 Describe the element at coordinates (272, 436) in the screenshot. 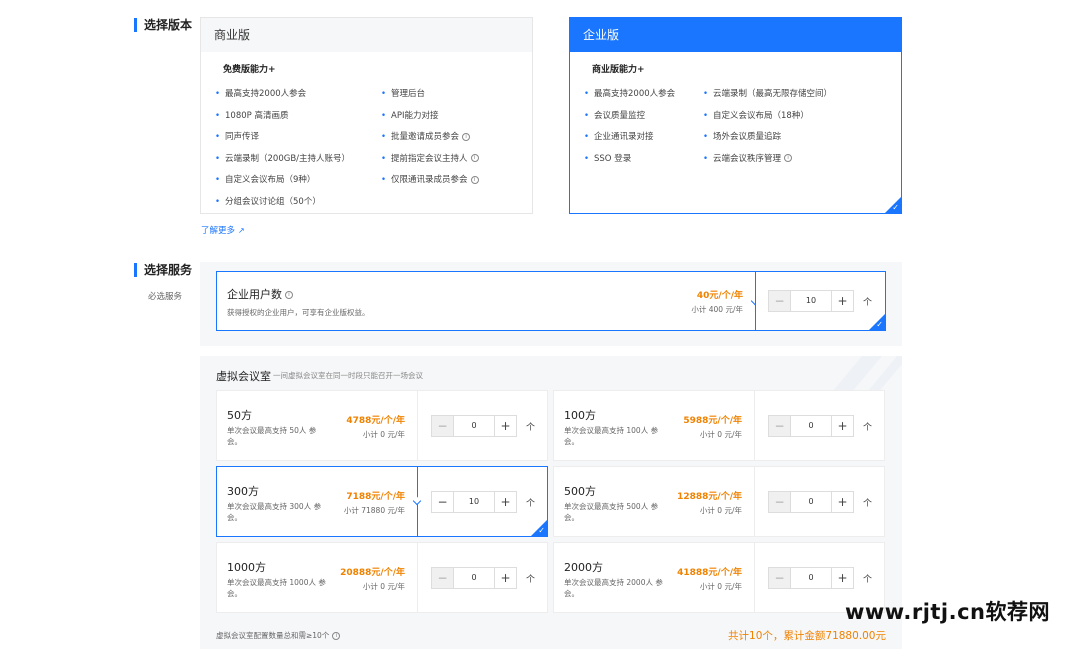

I see `room-desc: 单次会议最高支持 50人 参会。` at that location.